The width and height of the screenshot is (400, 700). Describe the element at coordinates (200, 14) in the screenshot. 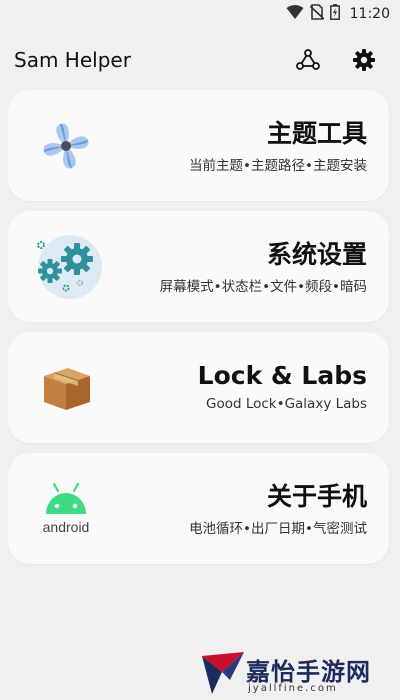

I see `status-bar: 11:20` at that location.